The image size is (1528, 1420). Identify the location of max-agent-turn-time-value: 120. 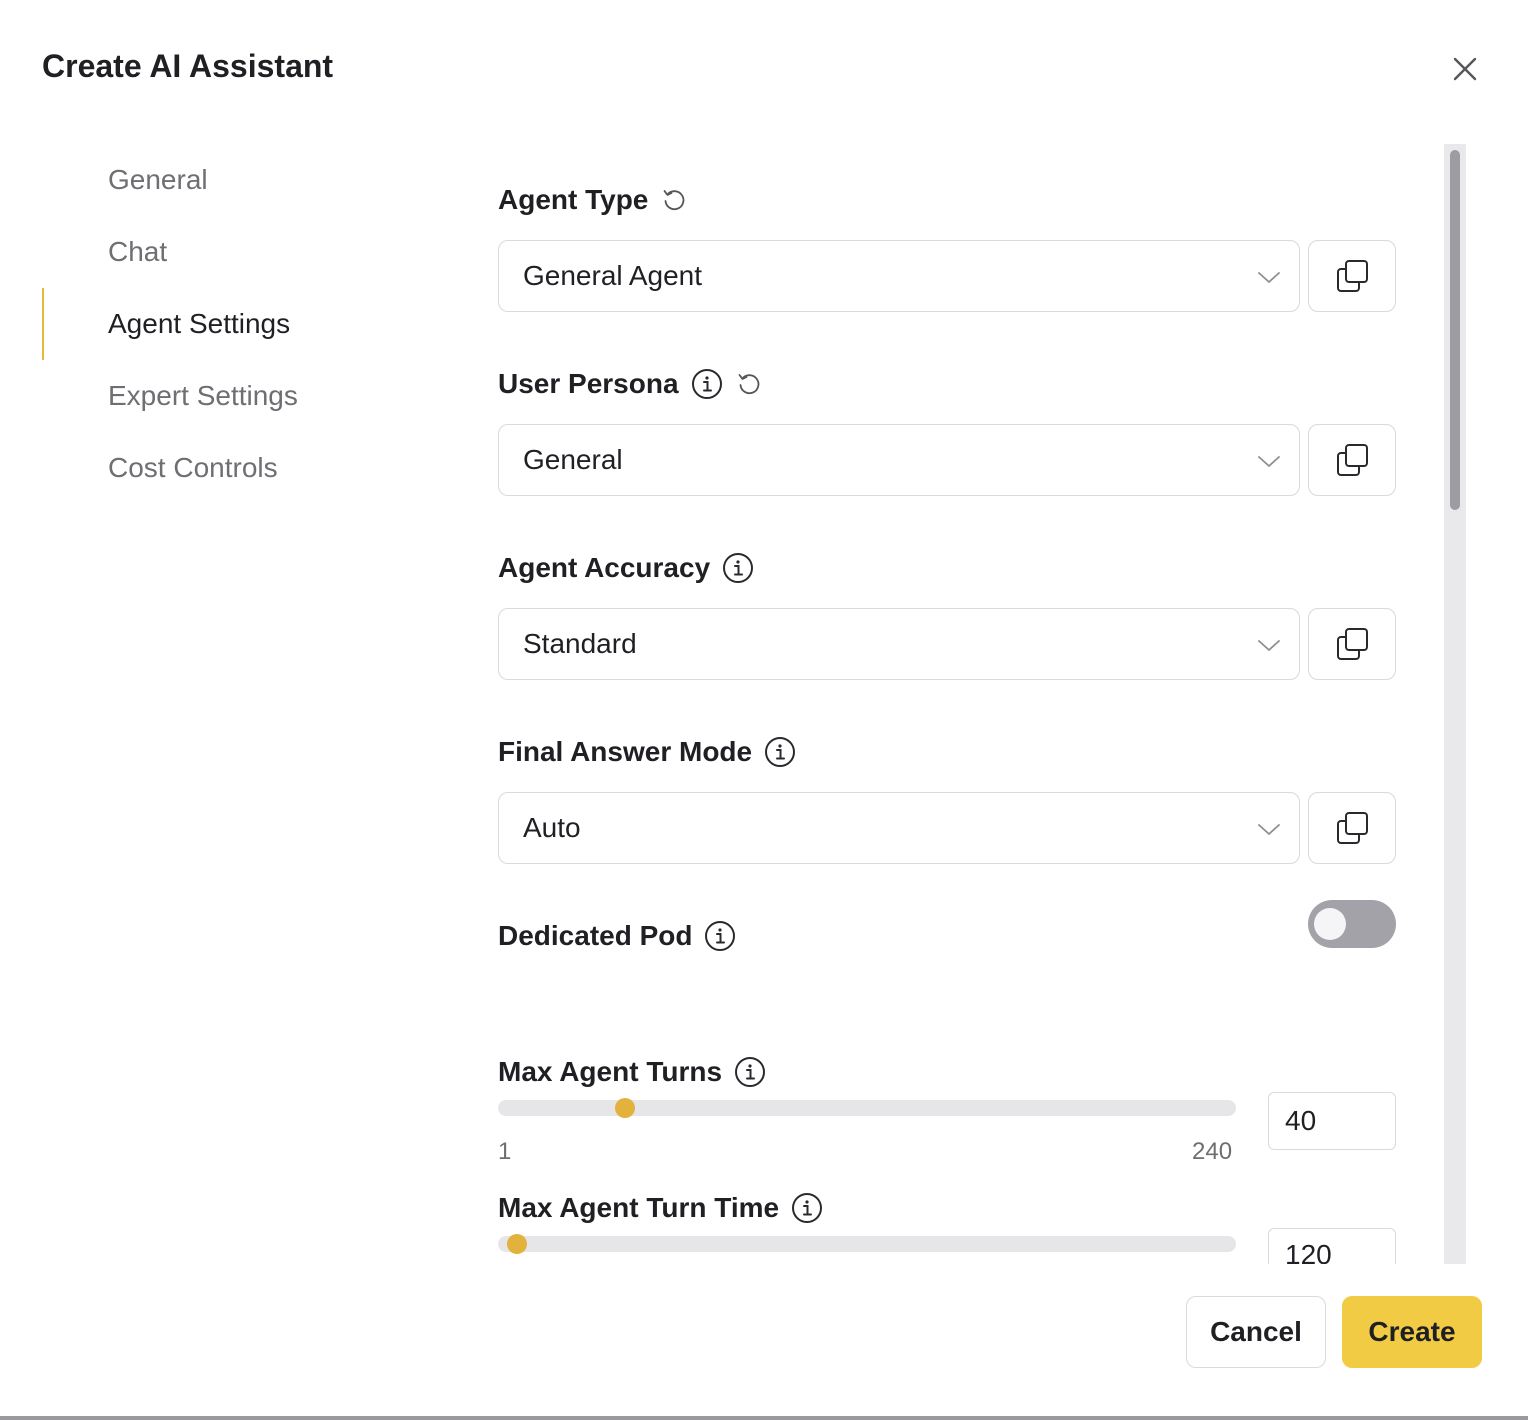
(1308, 1251).